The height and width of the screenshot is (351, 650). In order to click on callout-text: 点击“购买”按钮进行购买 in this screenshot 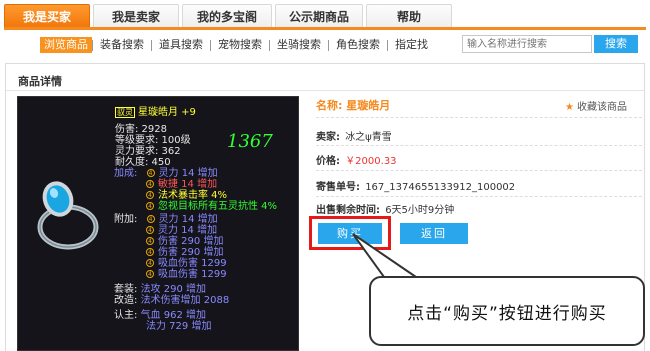, I will do `click(507, 313)`.